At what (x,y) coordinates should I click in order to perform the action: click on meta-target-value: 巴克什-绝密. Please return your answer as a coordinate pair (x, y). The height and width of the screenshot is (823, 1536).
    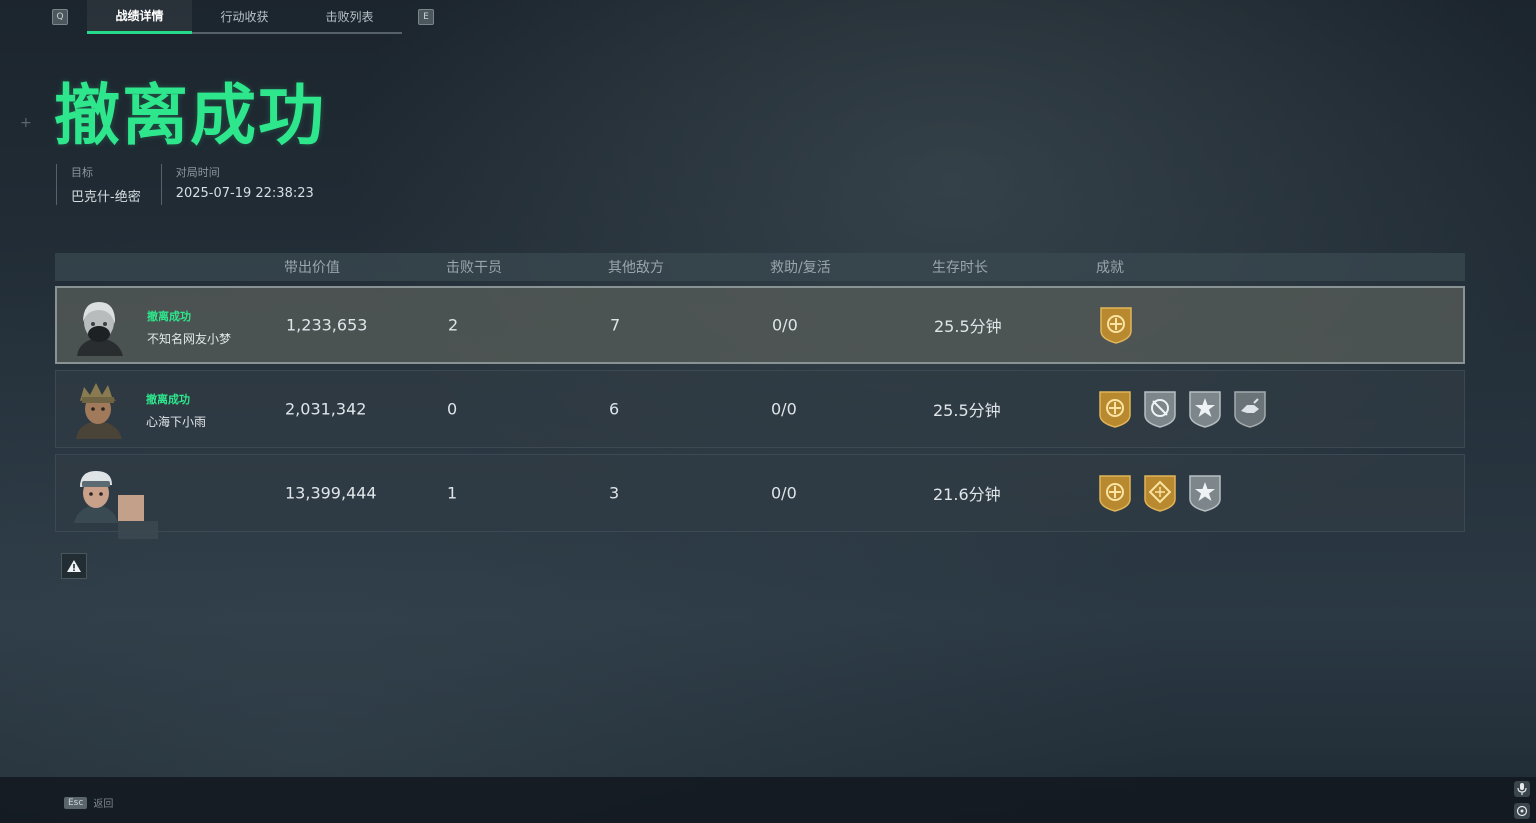
    Looking at the image, I should click on (106, 197).